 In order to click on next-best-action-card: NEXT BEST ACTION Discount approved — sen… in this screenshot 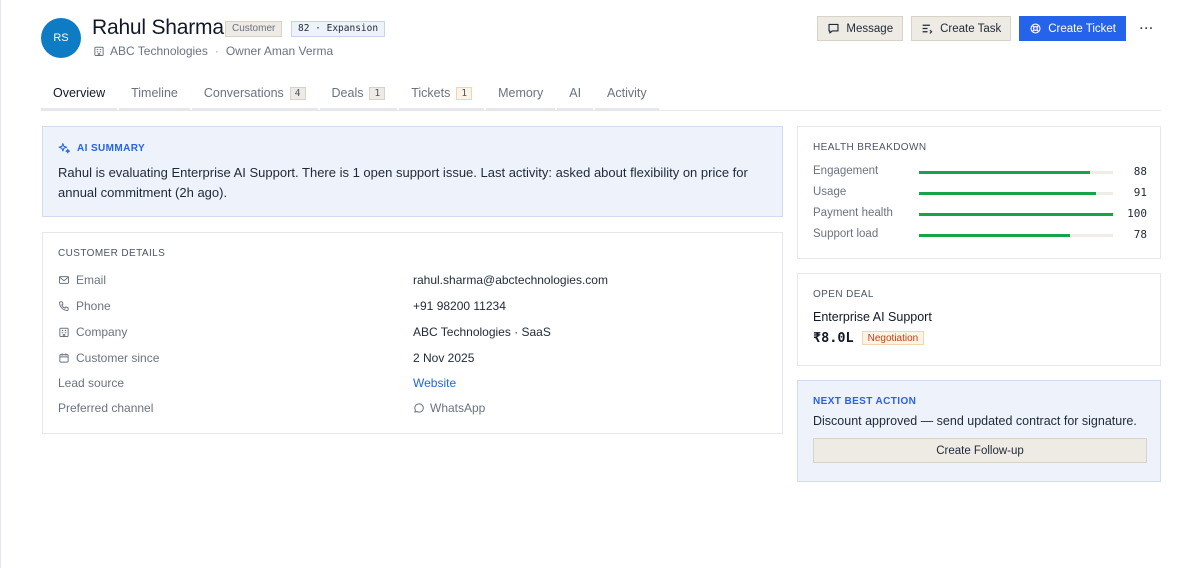, I will do `click(979, 431)`.